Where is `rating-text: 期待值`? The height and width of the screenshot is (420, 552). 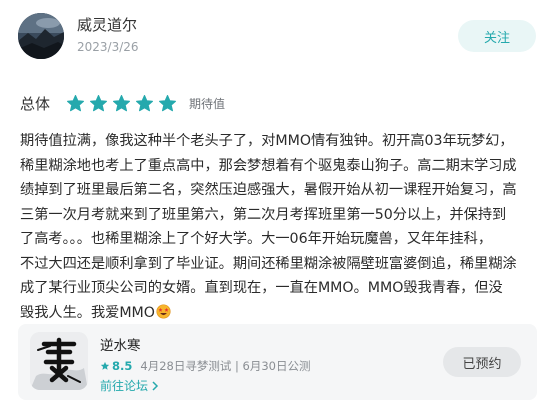 rating-text: 期待值 is located at coordinates (207, 103).